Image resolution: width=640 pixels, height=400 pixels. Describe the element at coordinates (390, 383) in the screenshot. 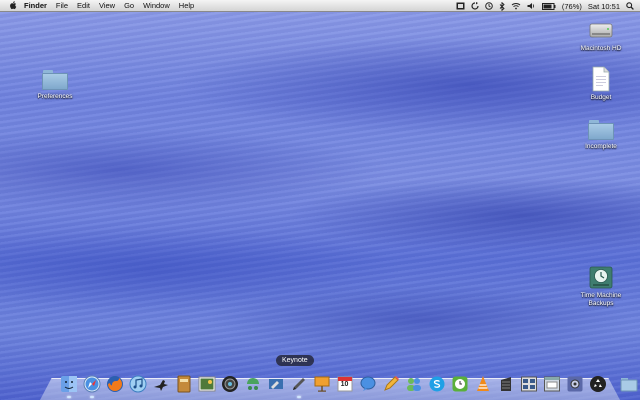

I see `dock-pencil-icon` at that location.